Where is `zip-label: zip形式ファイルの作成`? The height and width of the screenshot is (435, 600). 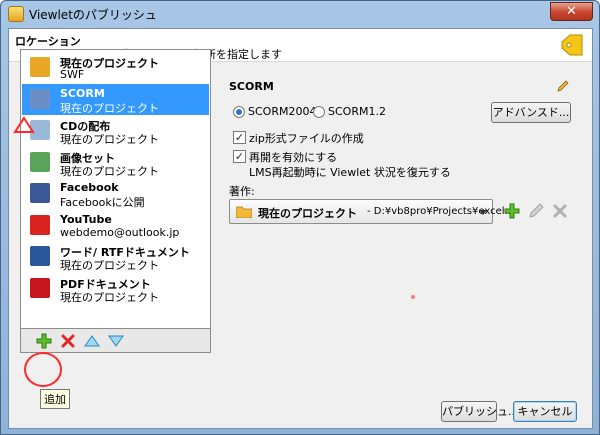
zip-label: zip形式ファイルの作成 is located at coordinates (306, 138).